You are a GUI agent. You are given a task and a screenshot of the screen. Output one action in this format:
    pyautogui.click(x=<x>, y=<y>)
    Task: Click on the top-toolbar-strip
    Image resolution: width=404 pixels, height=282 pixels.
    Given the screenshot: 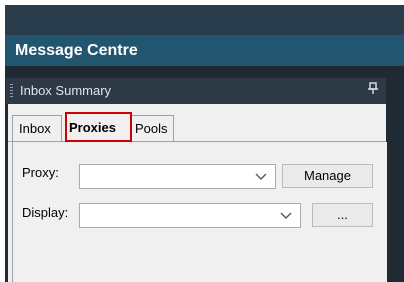 What is the action you would take?
    pyautogui.click(x=204, y=20)
    